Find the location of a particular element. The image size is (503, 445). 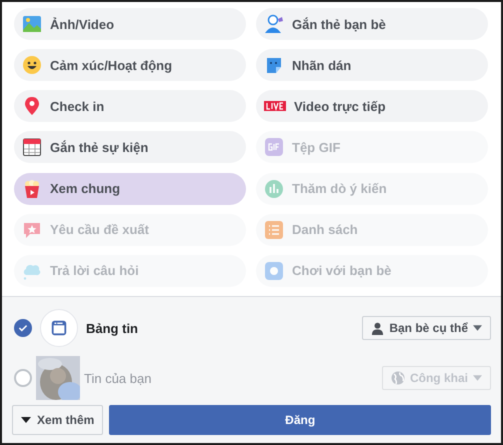

destination-label: Tin của bạn is located at coordinates (118, 378).